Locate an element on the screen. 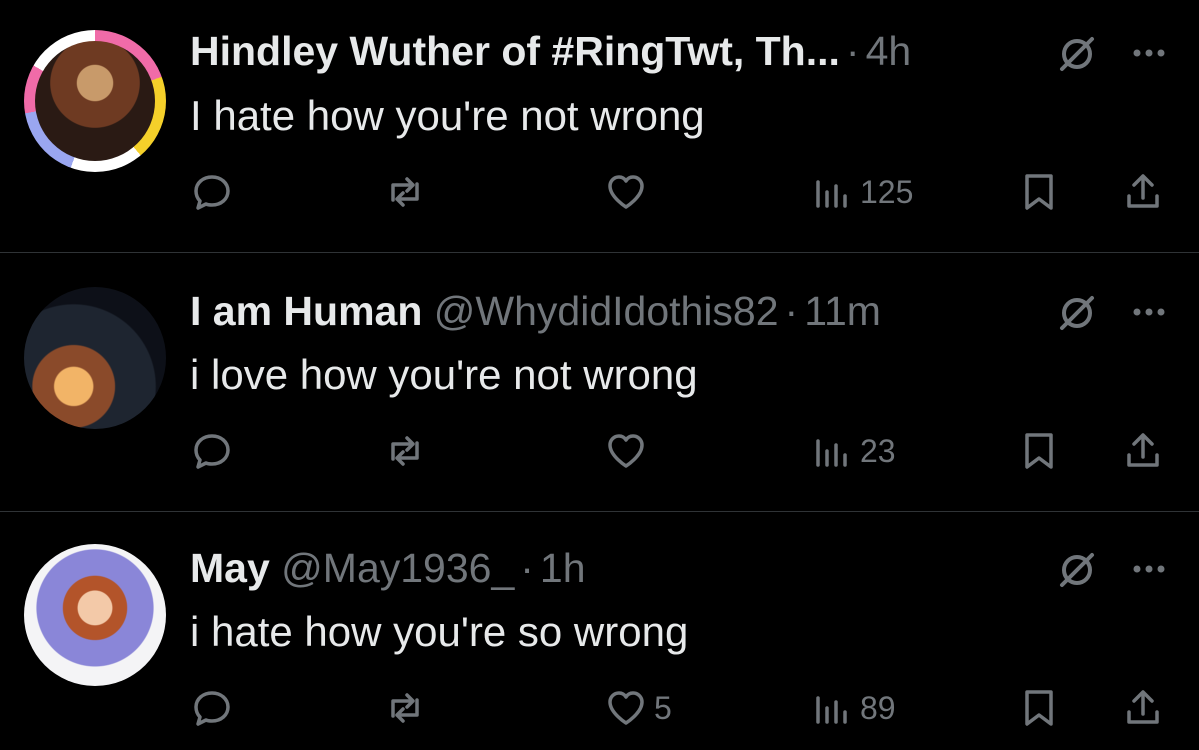  display-name: May is located at coordinates (230, 568).